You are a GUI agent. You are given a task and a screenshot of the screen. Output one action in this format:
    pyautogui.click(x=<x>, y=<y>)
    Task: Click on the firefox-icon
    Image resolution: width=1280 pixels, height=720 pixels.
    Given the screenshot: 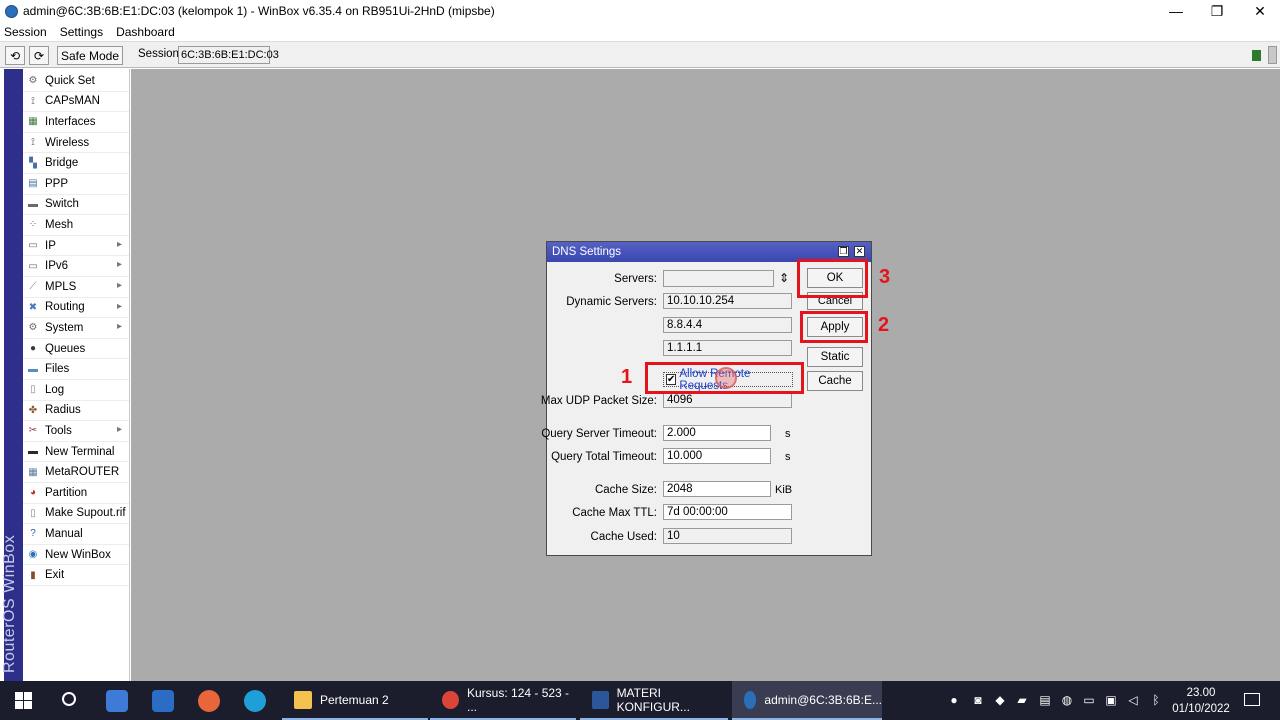 What is the action you would take?
    pyautogui.click(x=209, y=701)
    